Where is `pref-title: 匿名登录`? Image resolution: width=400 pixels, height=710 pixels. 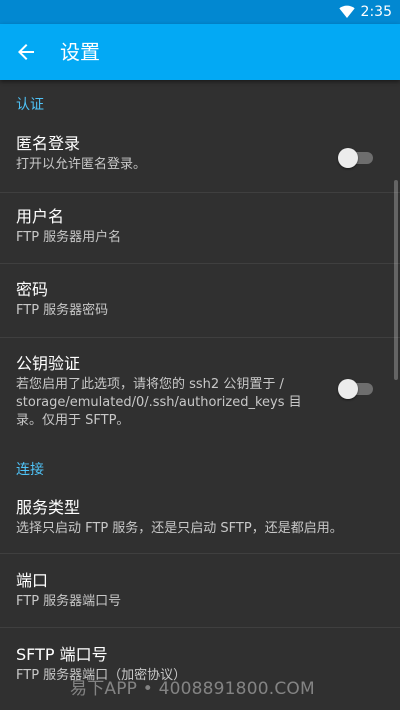 pref-title: 匿名登录 is located at coordinates (48, 143).